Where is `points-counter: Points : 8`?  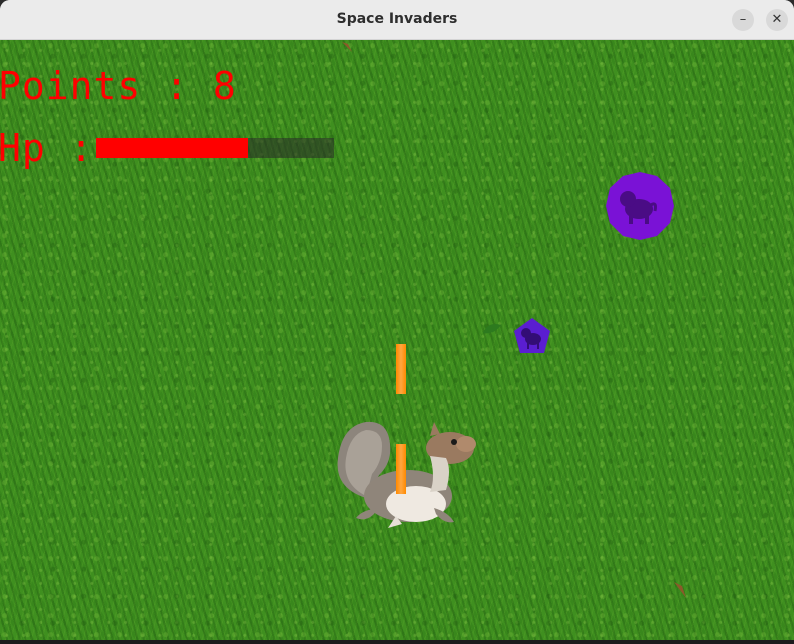 points-counter: Points : 8 is located at coordinates (118, 86).